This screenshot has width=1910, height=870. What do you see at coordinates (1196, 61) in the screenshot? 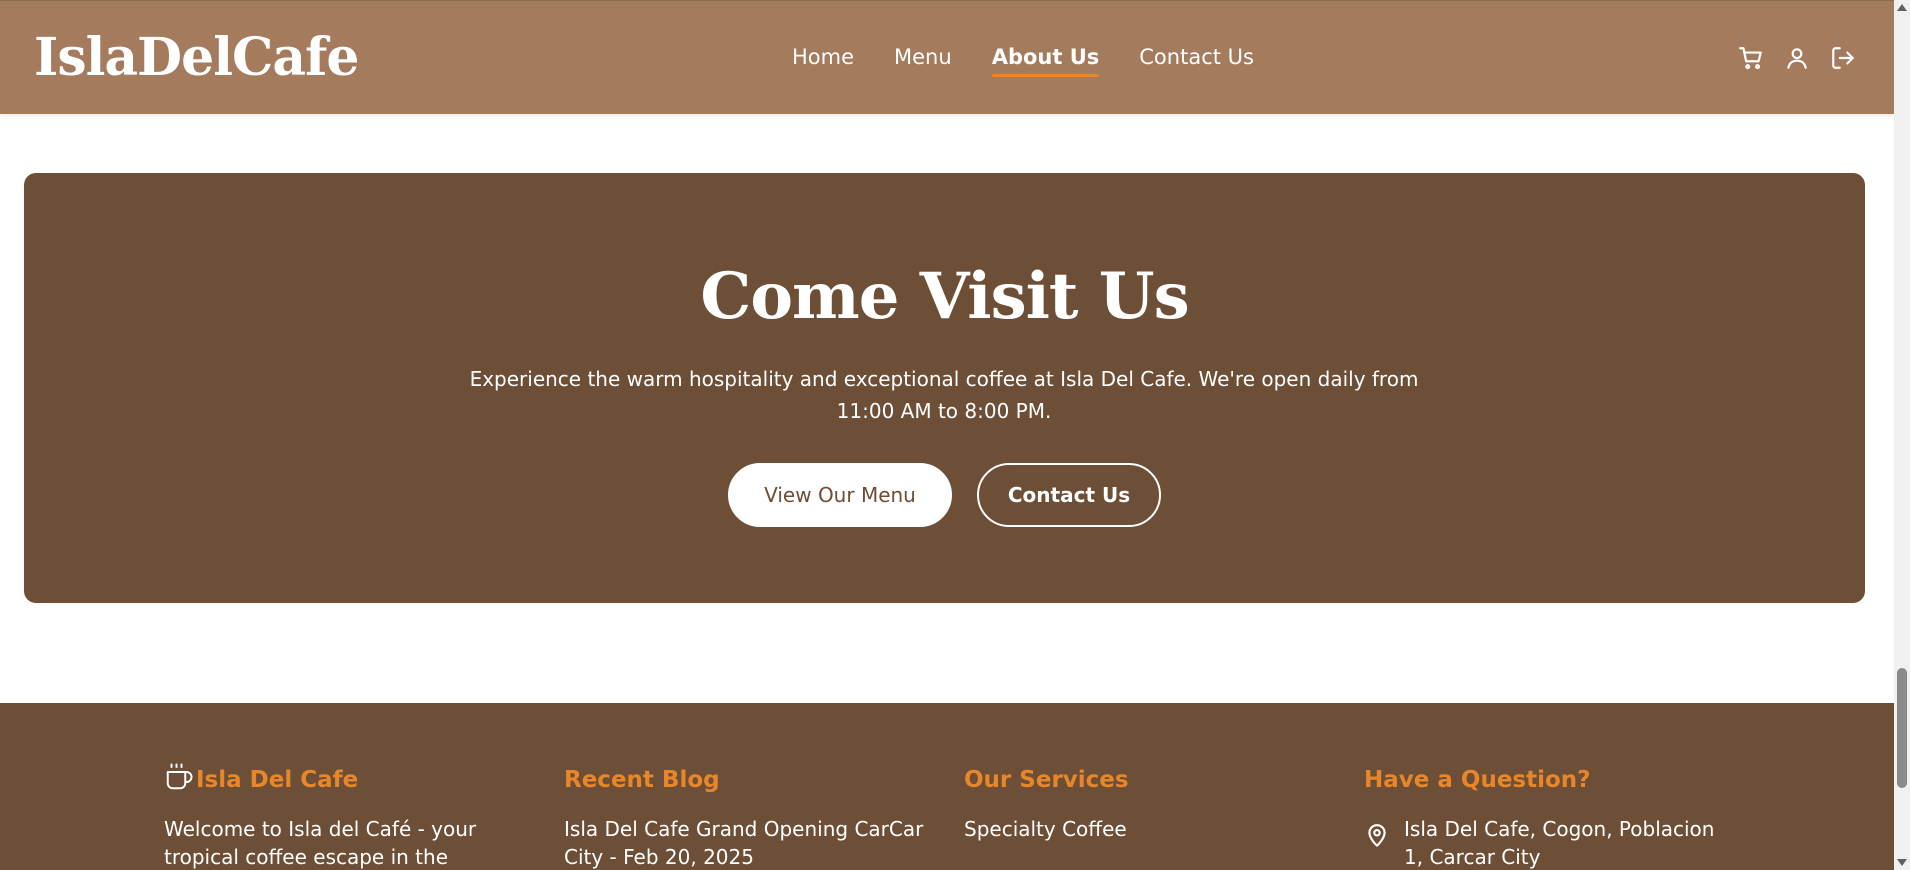
I see `nav-contact-us: Contact Us` at bounding box center [1196, 61].